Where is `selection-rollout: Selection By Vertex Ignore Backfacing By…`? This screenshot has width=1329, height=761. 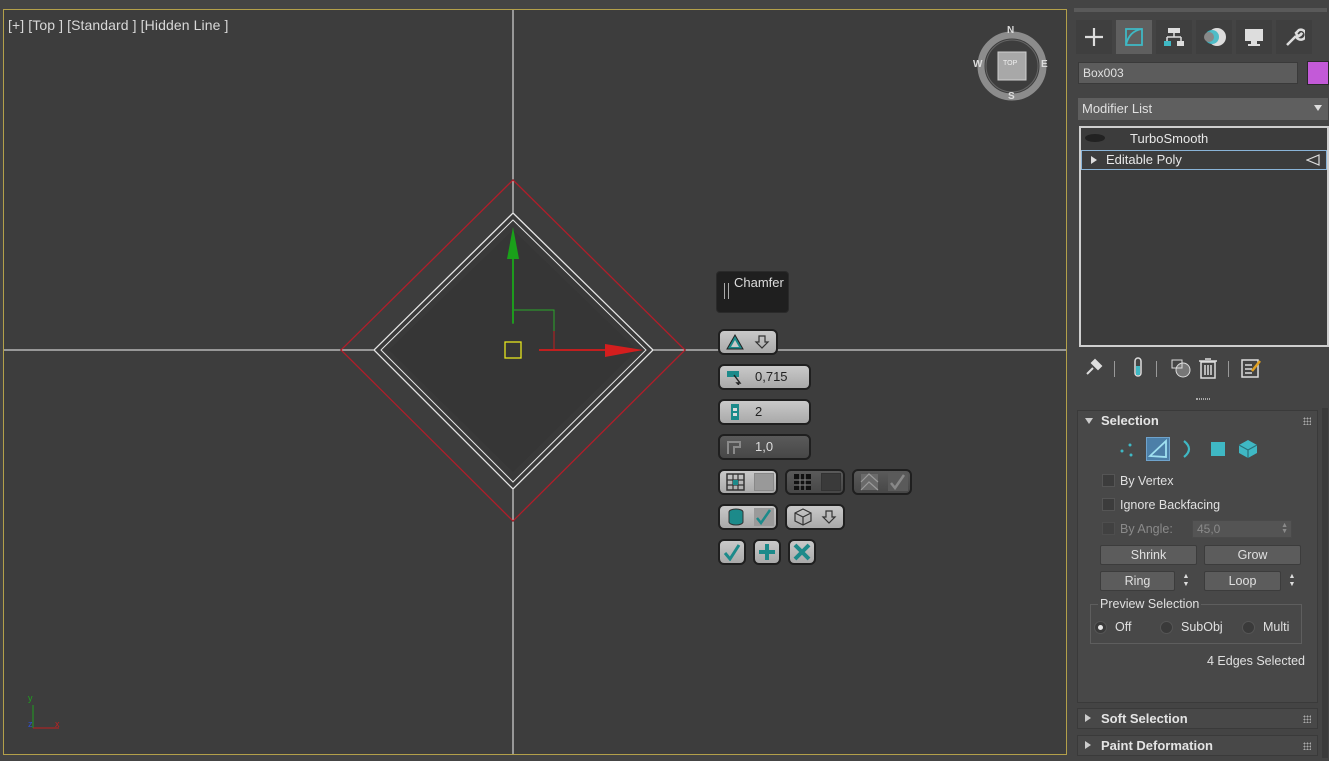 selection-rollout: Selection By Vertex Ignore Backfacing By… is located at coordinates (1197, 556).